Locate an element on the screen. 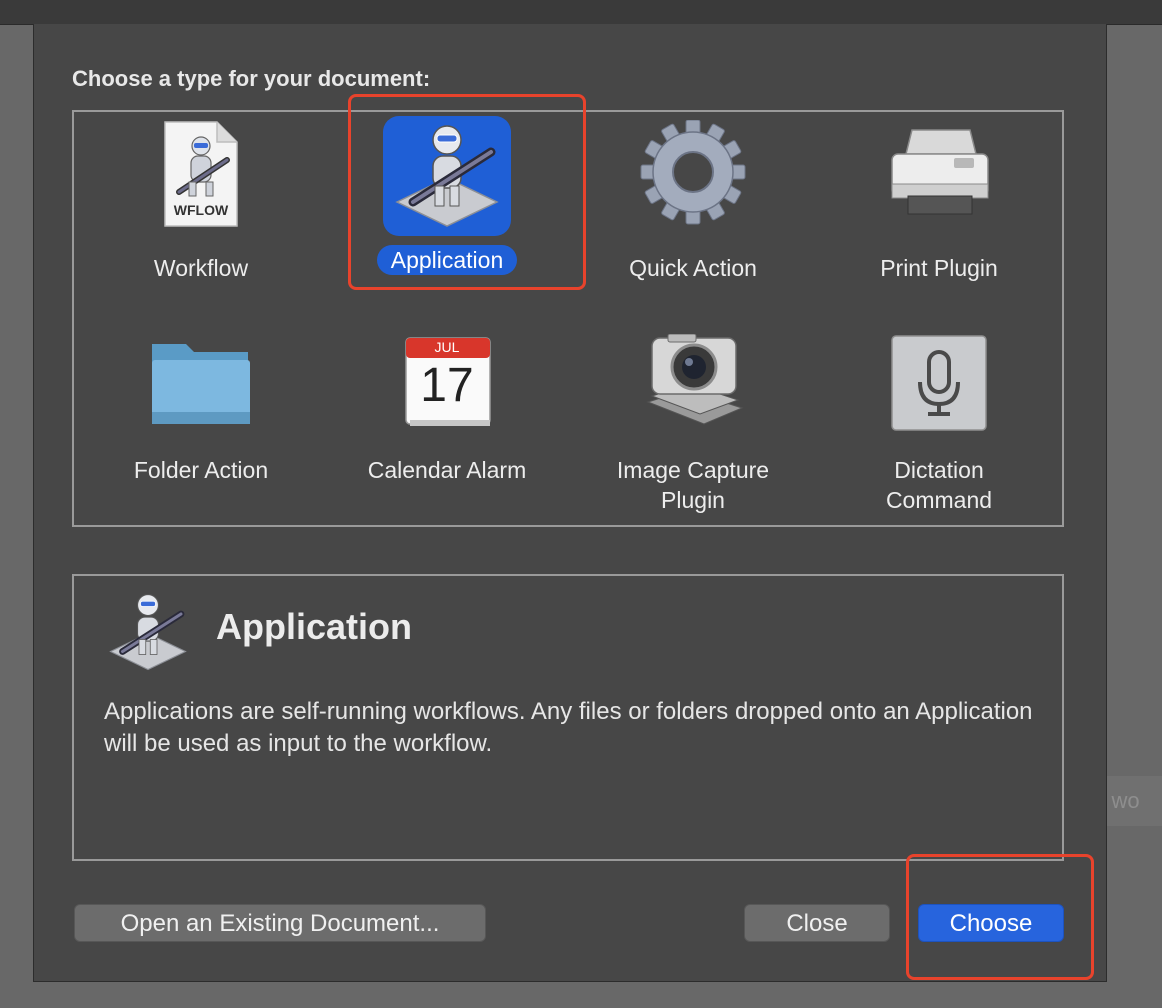 The width and height of the screenshot is (1162, 1008). type-label: Calendar Alarm is located at coordinates (447, 470).